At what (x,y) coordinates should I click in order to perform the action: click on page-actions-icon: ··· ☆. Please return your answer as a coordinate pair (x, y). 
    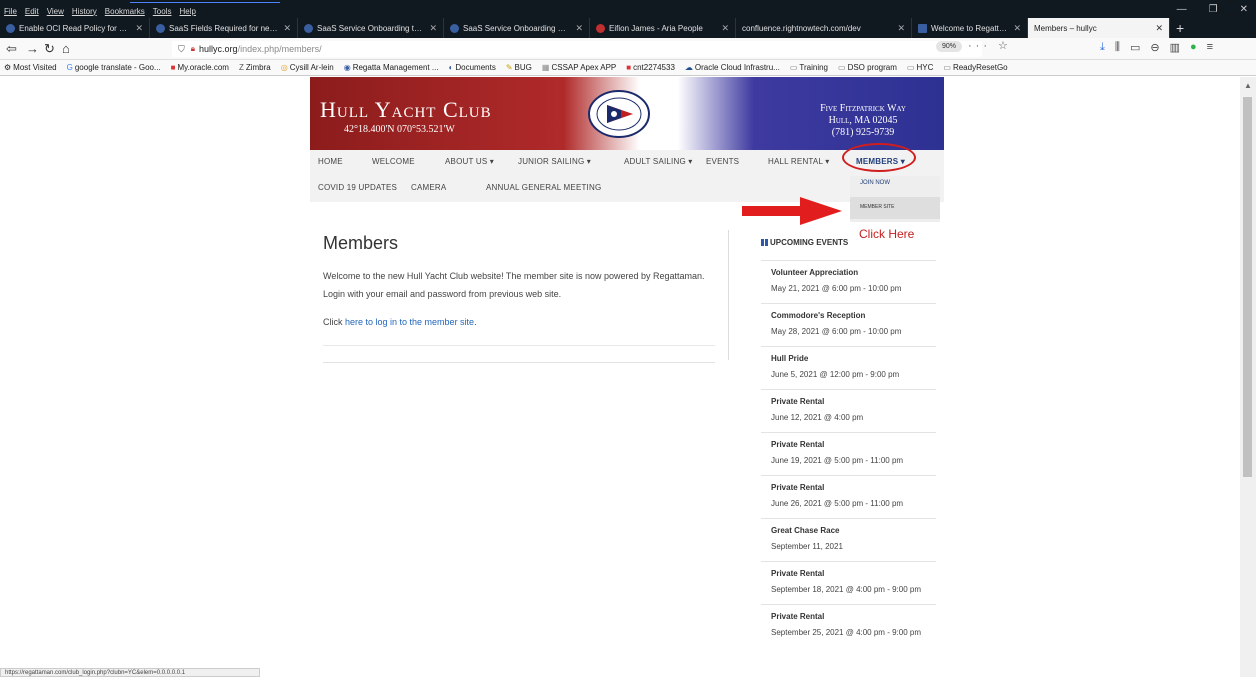
    Looking at the image, I should click on (990, 45).